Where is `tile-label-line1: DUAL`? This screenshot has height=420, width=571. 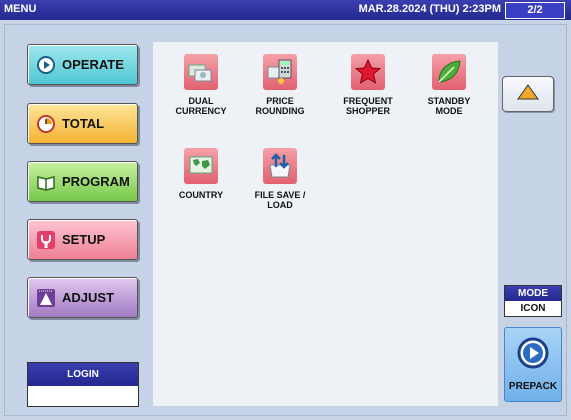 tile-label-line1: DUAL is located at coordinates (201, 101).